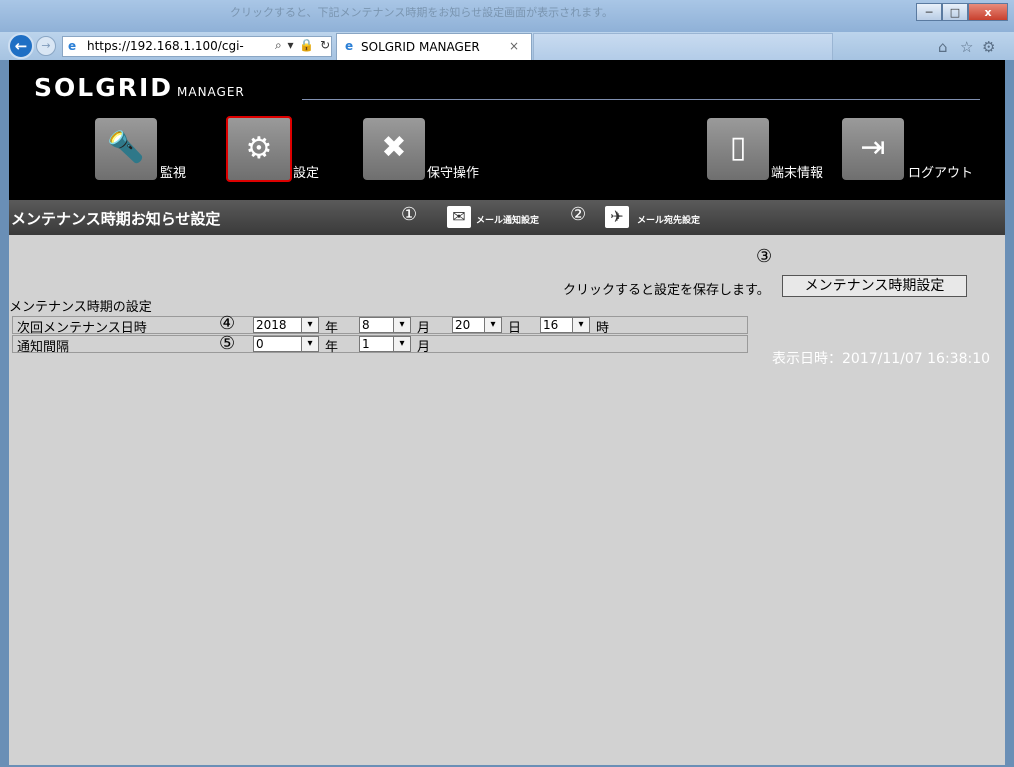  I want to click on next-maintenance-label: 次回メンテナンス日時, so click(82, 328).